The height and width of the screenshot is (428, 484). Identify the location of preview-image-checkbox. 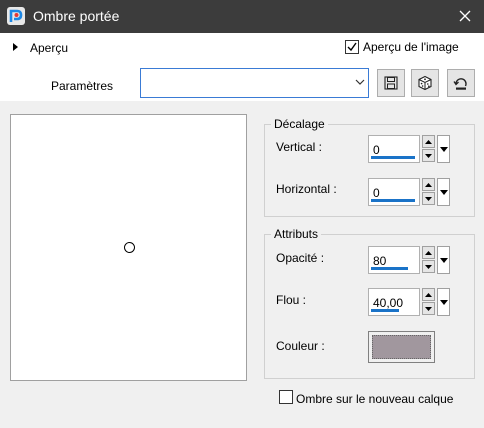
(352, 47).